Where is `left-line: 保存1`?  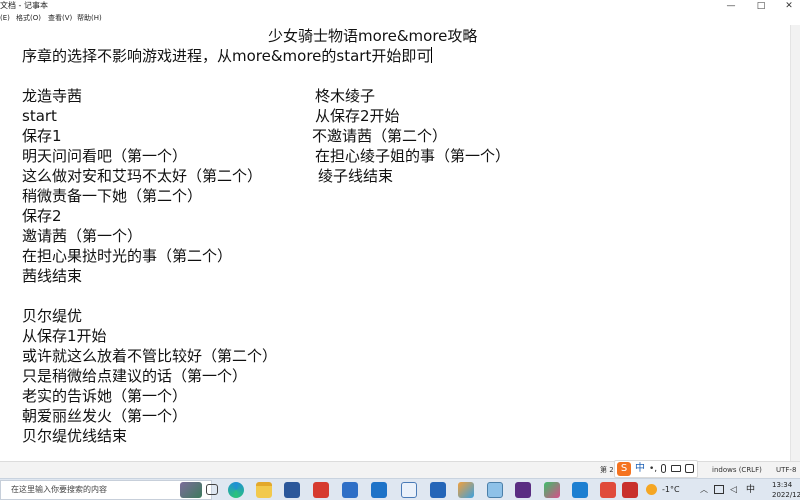 left-line: 保存1 is located at coordinates (42, 136).